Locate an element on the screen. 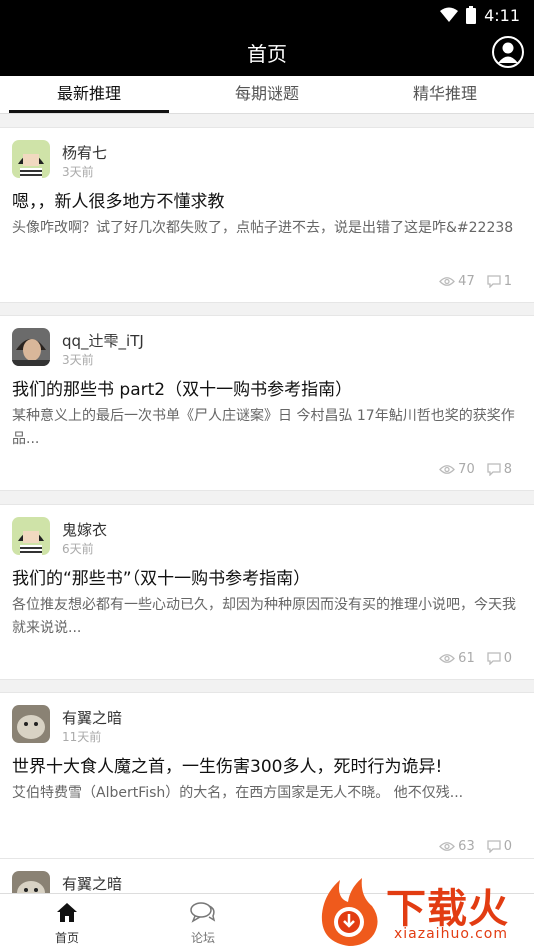  post-stats: 47 1 is located at coordinates (475, 281).